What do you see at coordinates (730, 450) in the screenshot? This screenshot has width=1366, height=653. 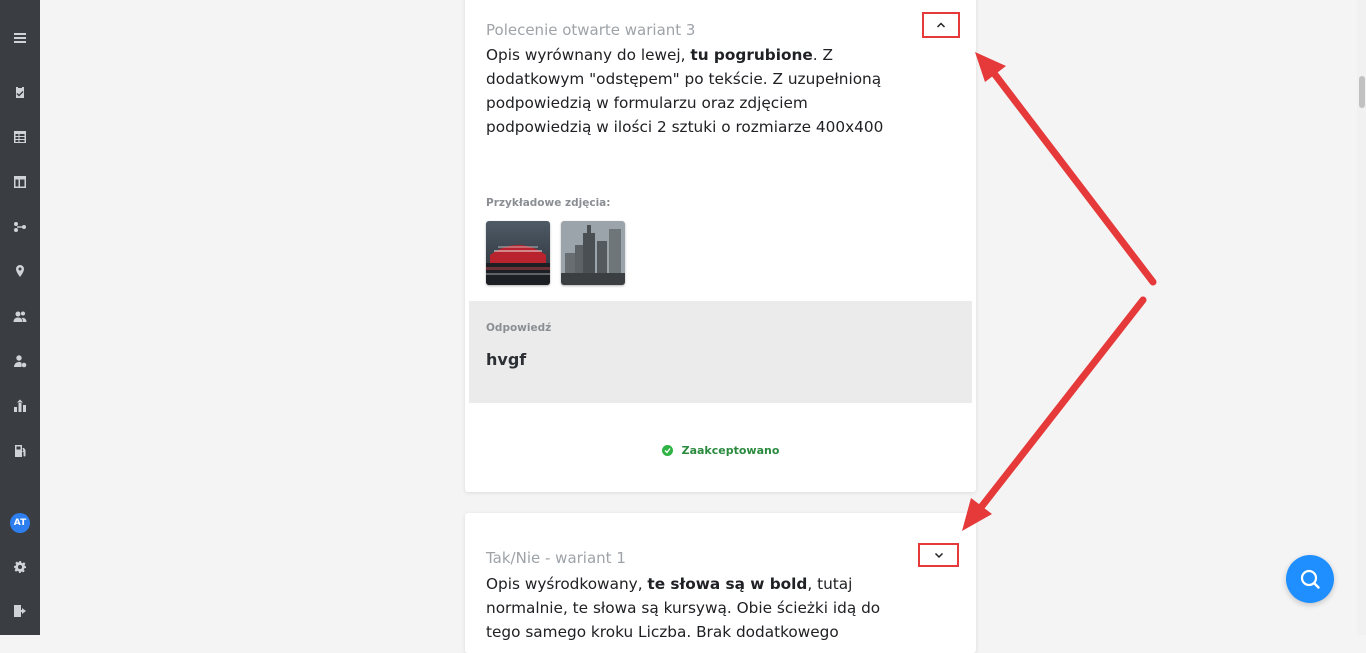 I see `status-text: Zaakceptowano` at bounding box center [730, 450].